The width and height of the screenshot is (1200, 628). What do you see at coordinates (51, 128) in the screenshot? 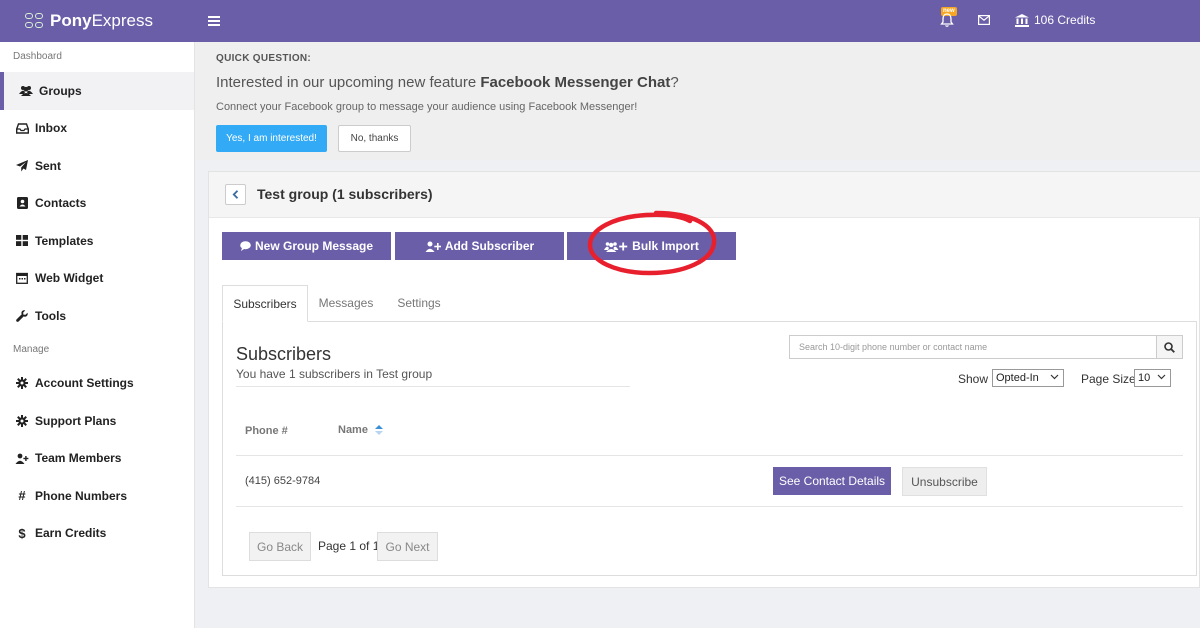
I see `sidebar-item-label: Inbox` at bounding box center [51, 128].